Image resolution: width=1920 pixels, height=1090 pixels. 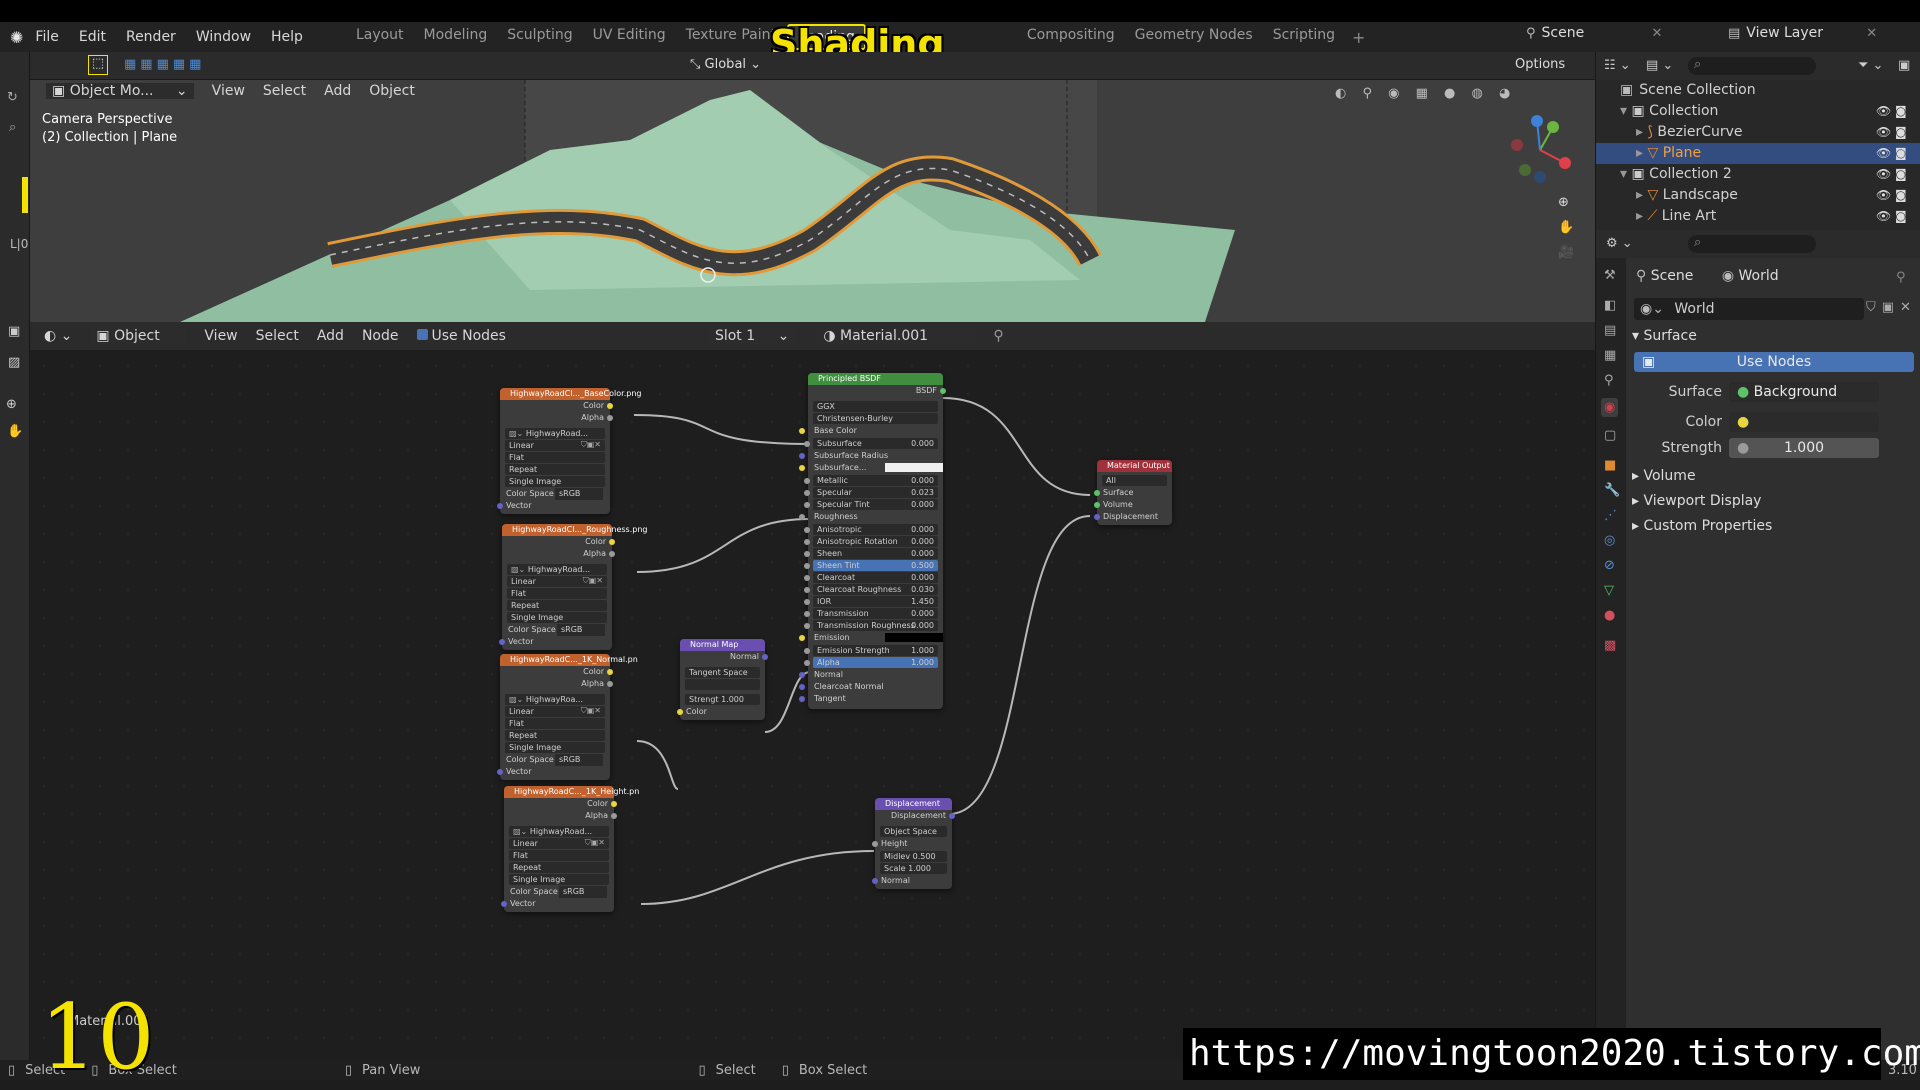 I want to click on surface-shader-dropdown: ● Background, so click(x=1804, y=392).